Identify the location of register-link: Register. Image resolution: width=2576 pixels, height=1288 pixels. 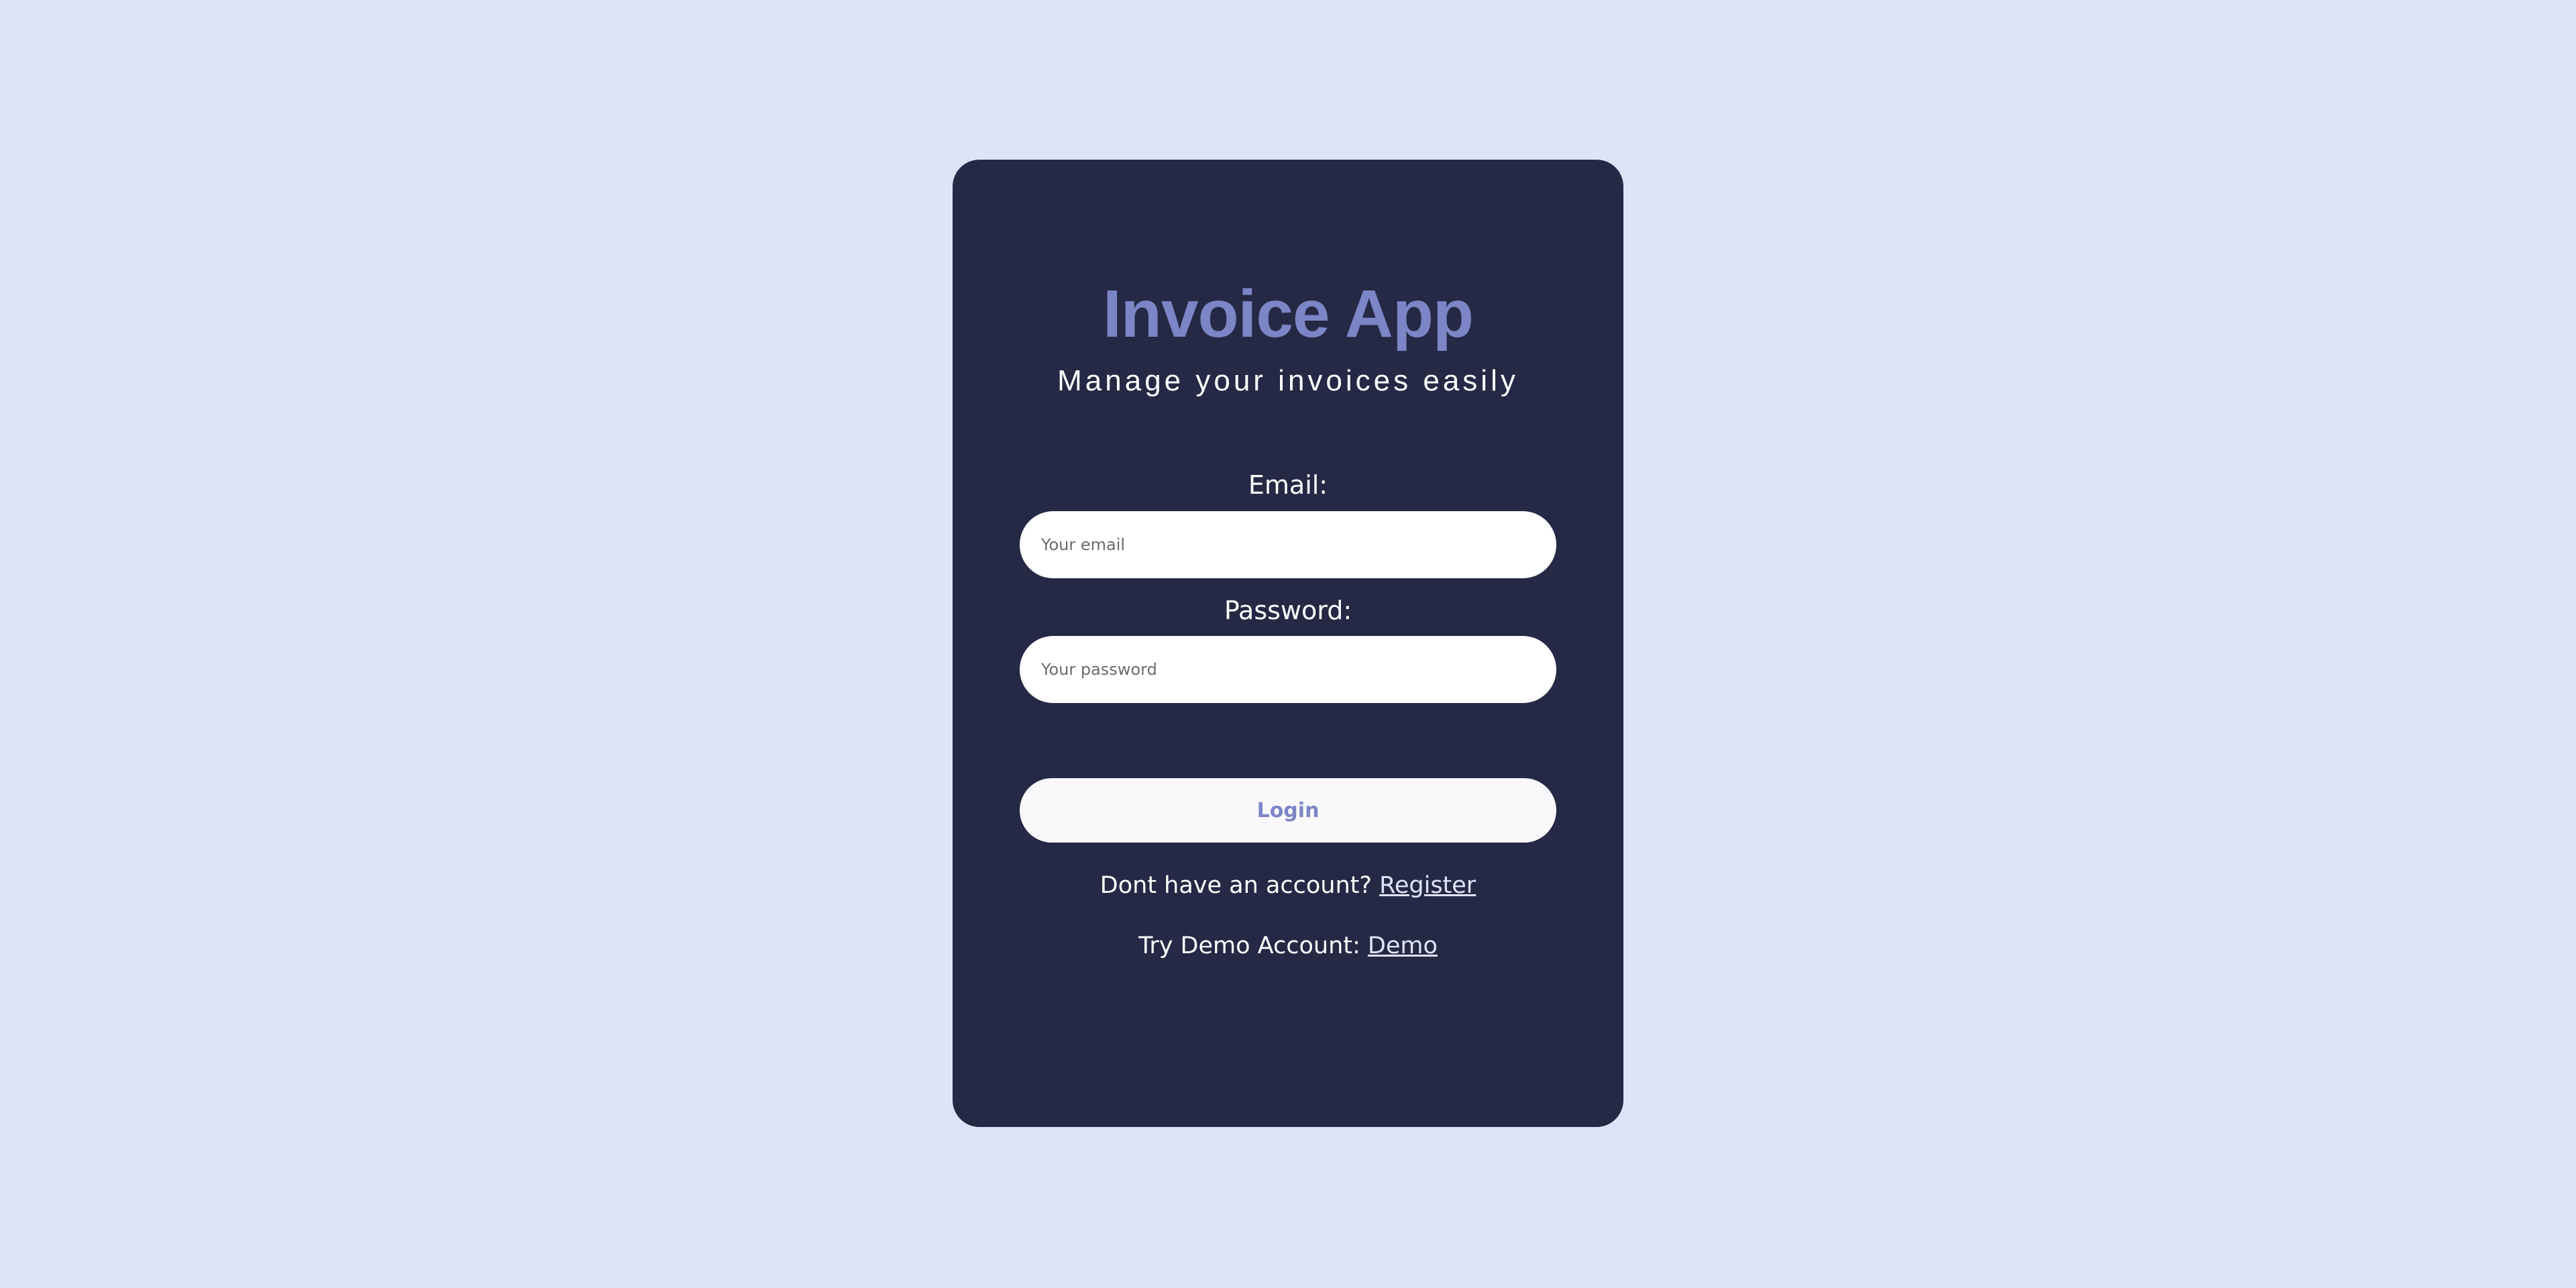
(1427, 885).